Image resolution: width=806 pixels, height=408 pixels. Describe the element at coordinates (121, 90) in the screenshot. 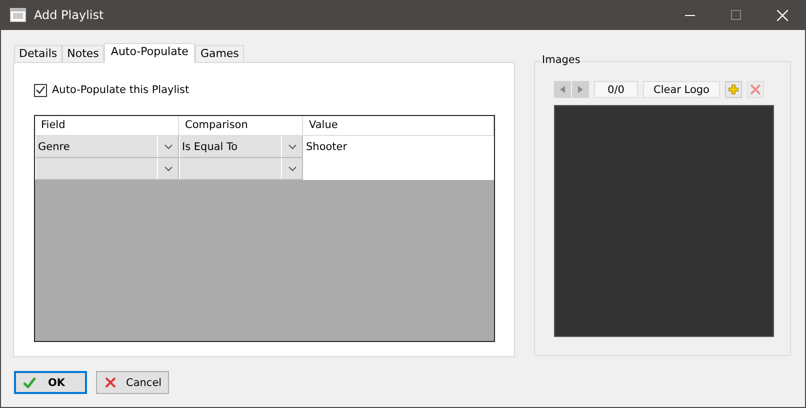

I see `checkbox-label: Auto-Populate this Playlist` at that location.